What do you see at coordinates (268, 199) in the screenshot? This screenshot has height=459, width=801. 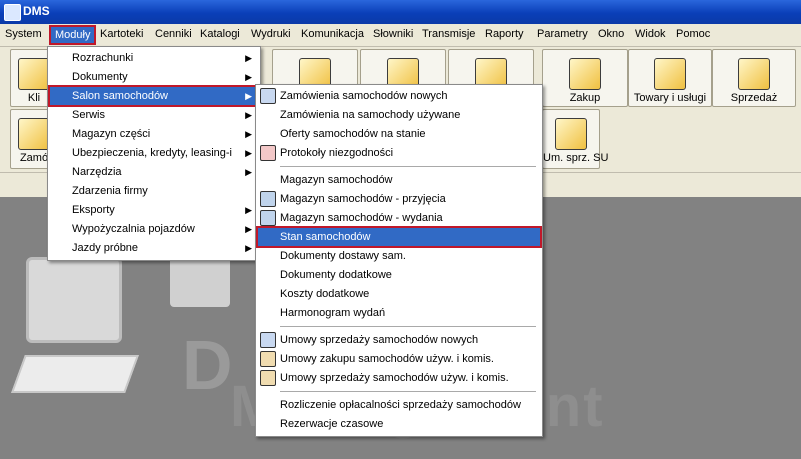 I see `receipt-icon` at bounding box center [268, 199].